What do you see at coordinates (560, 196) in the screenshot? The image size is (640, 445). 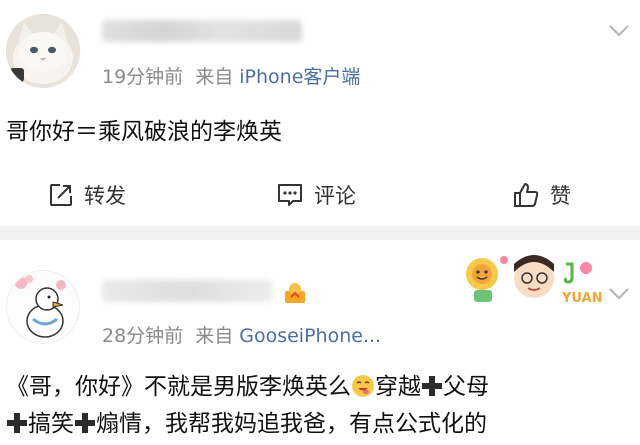 I see `like-label: 赞` at bounding box center [560, 196].